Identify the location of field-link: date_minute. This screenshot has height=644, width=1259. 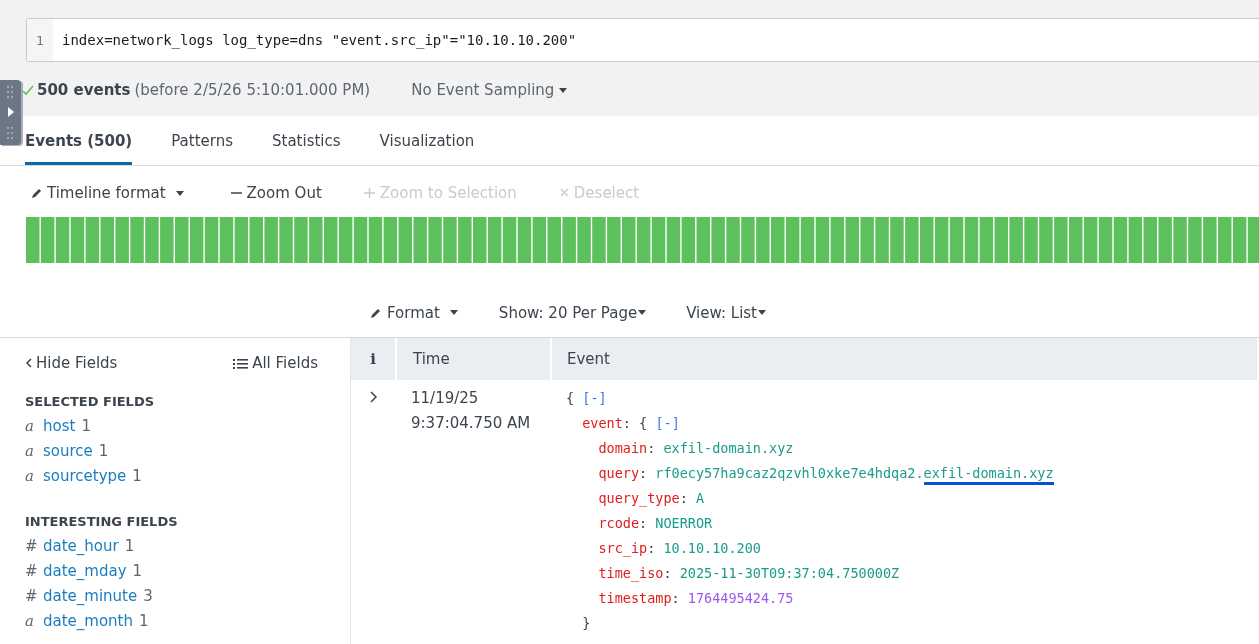
(90, 596).